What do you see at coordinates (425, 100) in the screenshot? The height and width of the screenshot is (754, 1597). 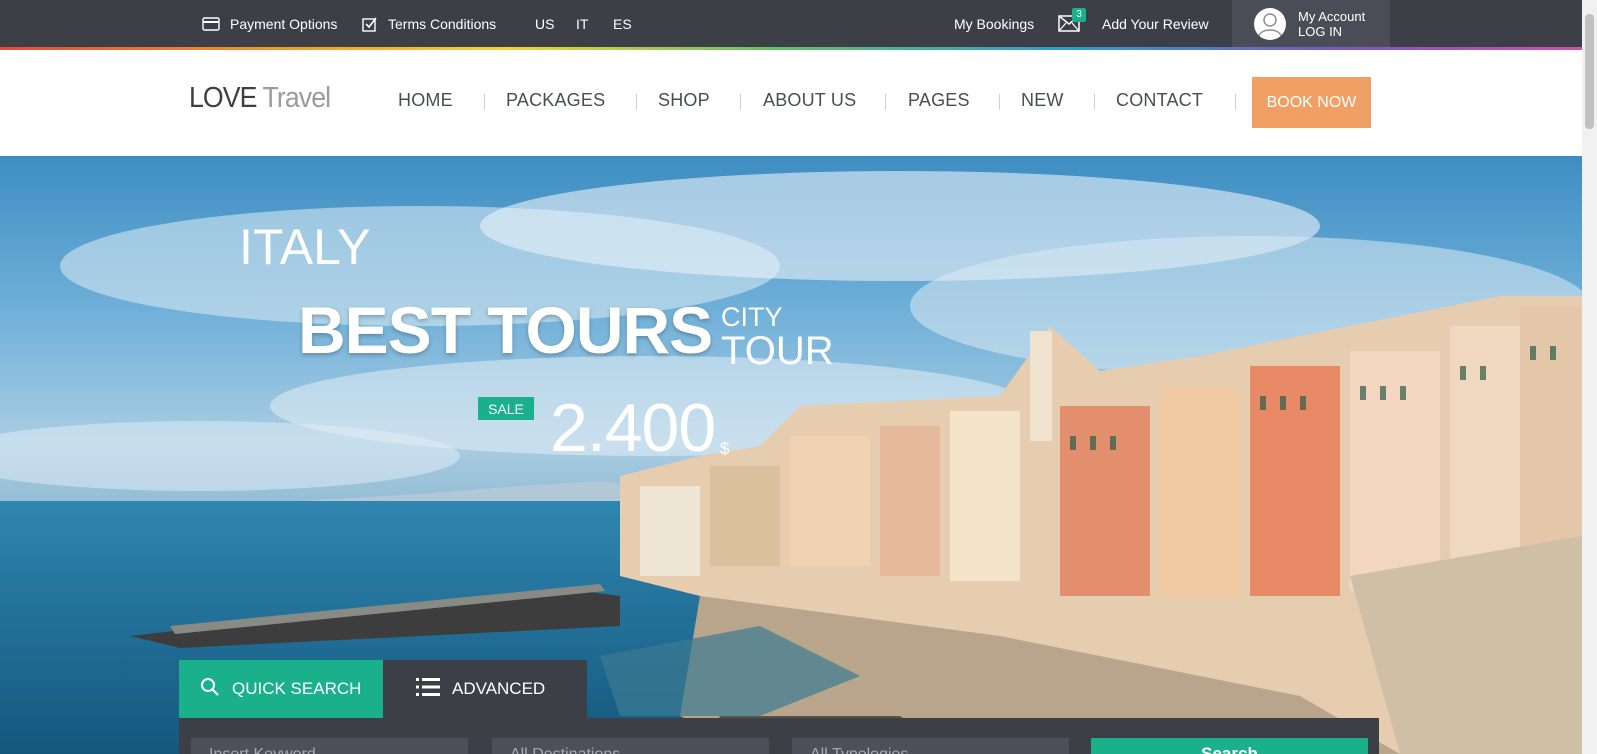 I see `nav-home: HOME` at bounding box center [425, 100].